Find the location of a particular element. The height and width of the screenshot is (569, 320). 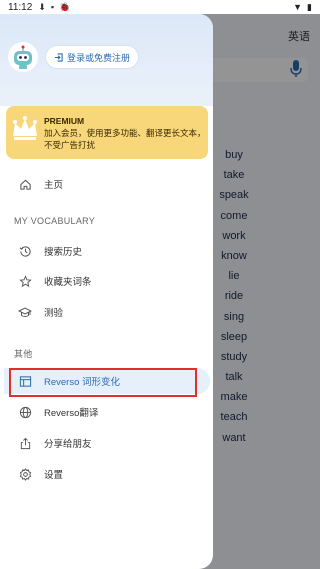

premium-banner: PREMIUM 加入会员，使用更多功能、翻译更长文本，不受广告打扰 is located at coordinates (107, 132).